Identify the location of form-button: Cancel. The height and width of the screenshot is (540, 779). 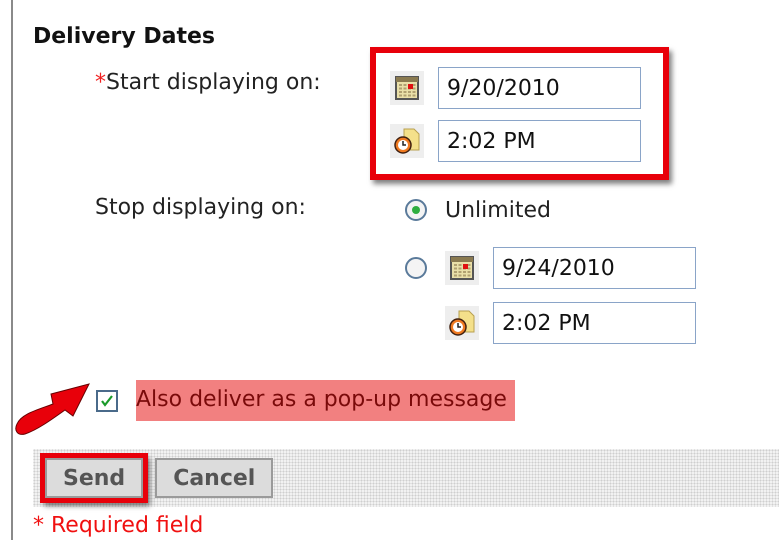
(214, 478).